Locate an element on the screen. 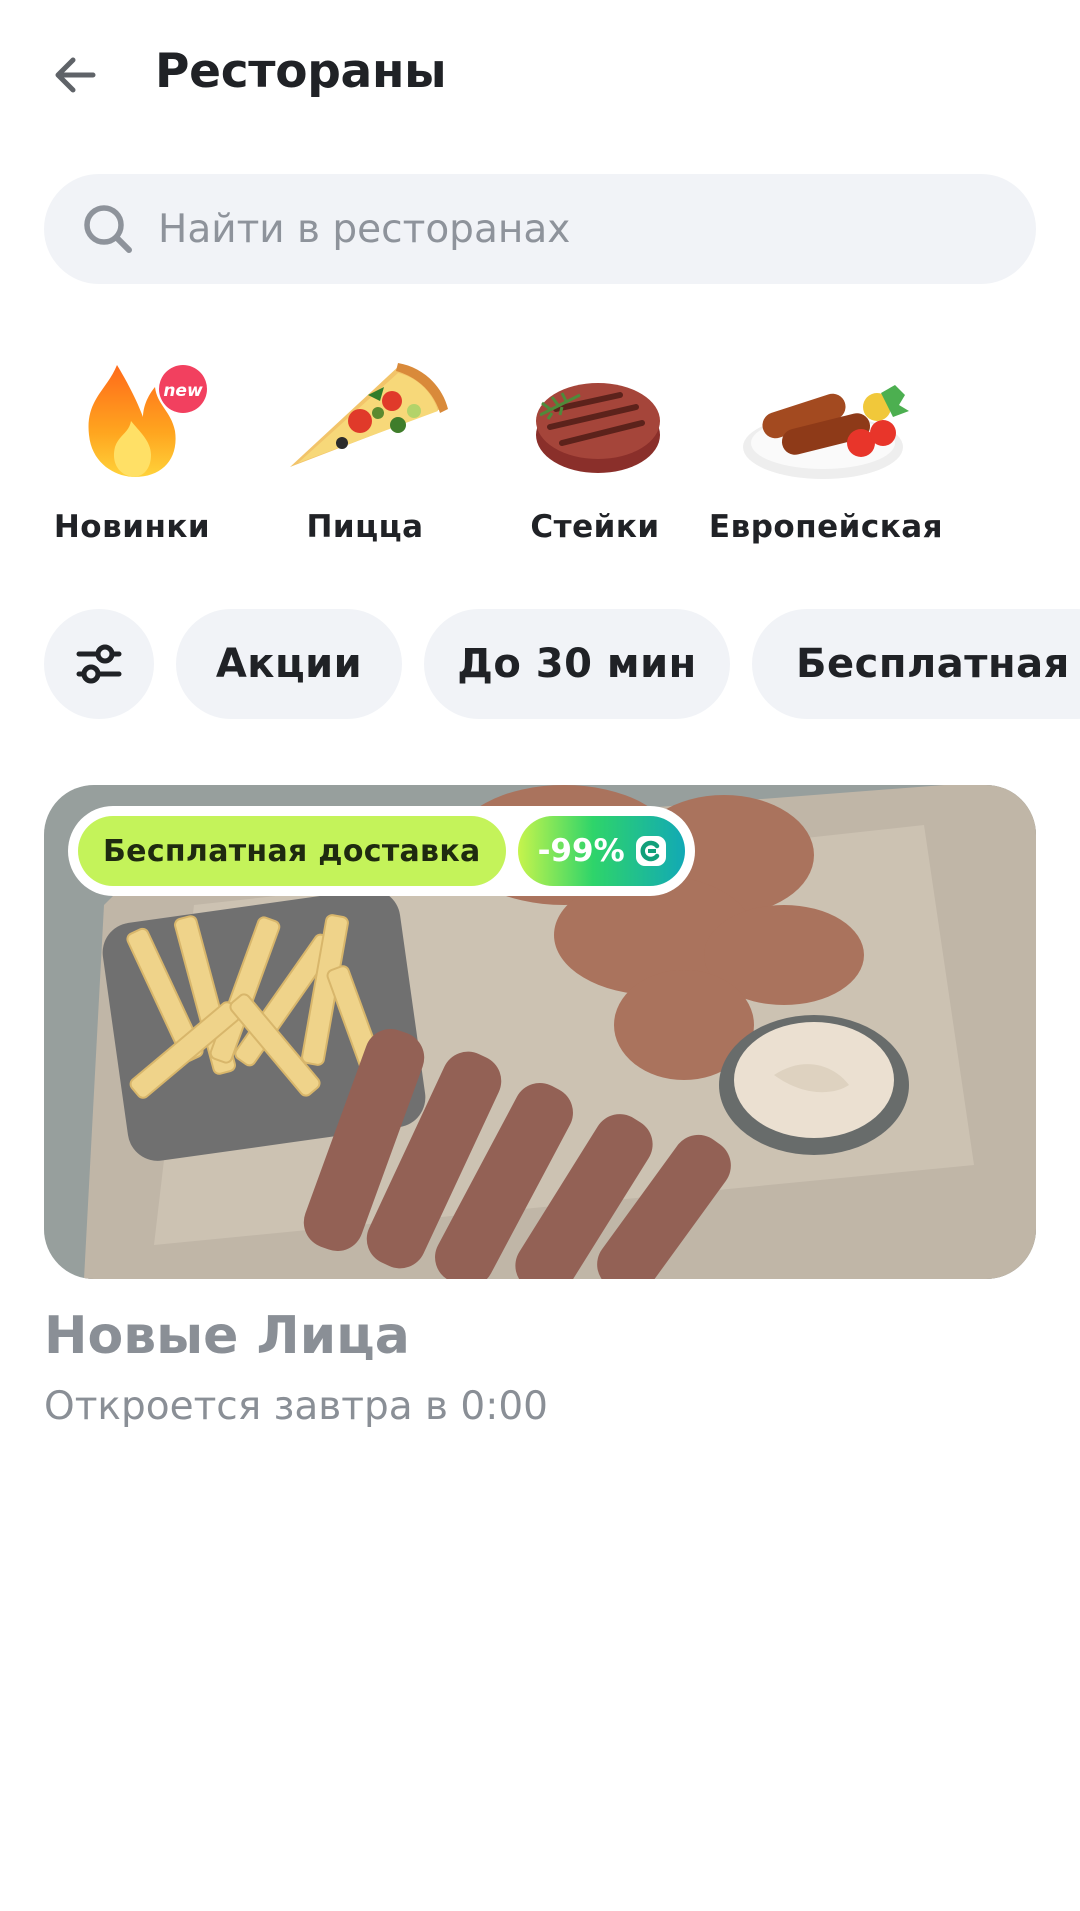 Image resolution: width=1080 pixels, height=1911 pixels. category-label: Стейки is located at coordinates (595, 527).